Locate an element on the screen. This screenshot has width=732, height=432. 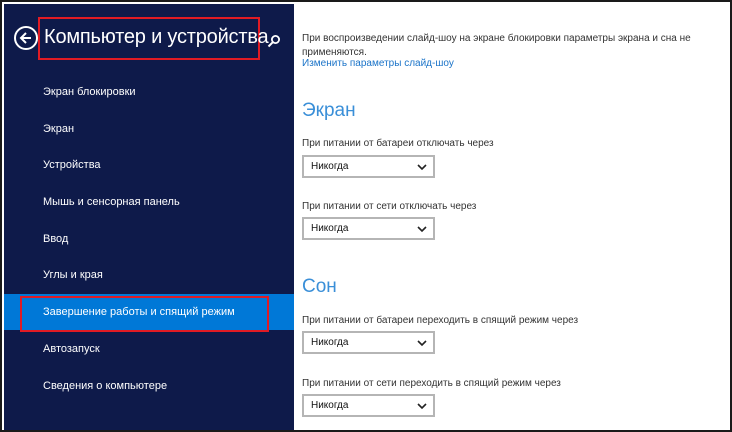
sidebar-item-mouse-touchpad: Мышь и сенсорная панель is located at coordinates (149, 202).